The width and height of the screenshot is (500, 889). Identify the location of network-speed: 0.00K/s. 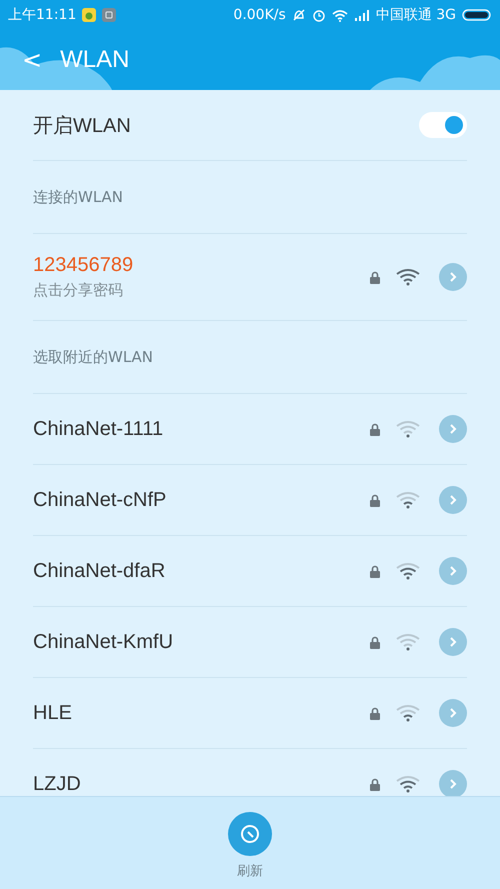
(259, 15).